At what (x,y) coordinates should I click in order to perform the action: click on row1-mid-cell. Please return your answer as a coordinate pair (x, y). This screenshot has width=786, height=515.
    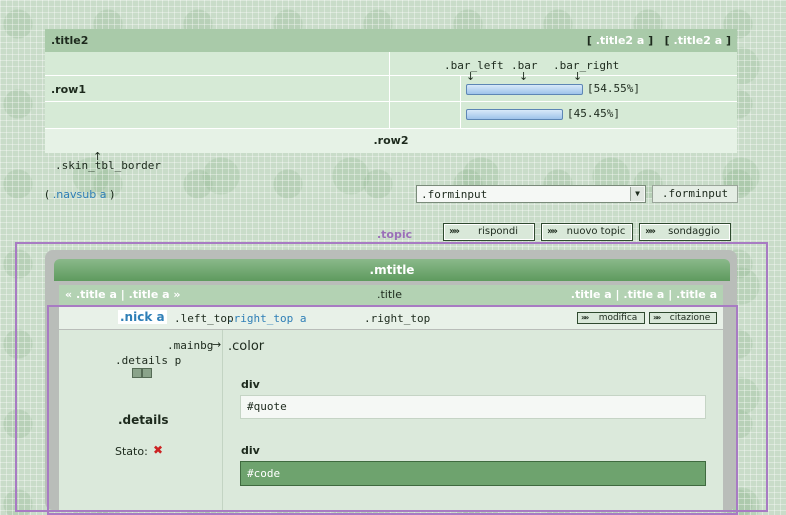
    Looking at the image, I should click on (425, 89).